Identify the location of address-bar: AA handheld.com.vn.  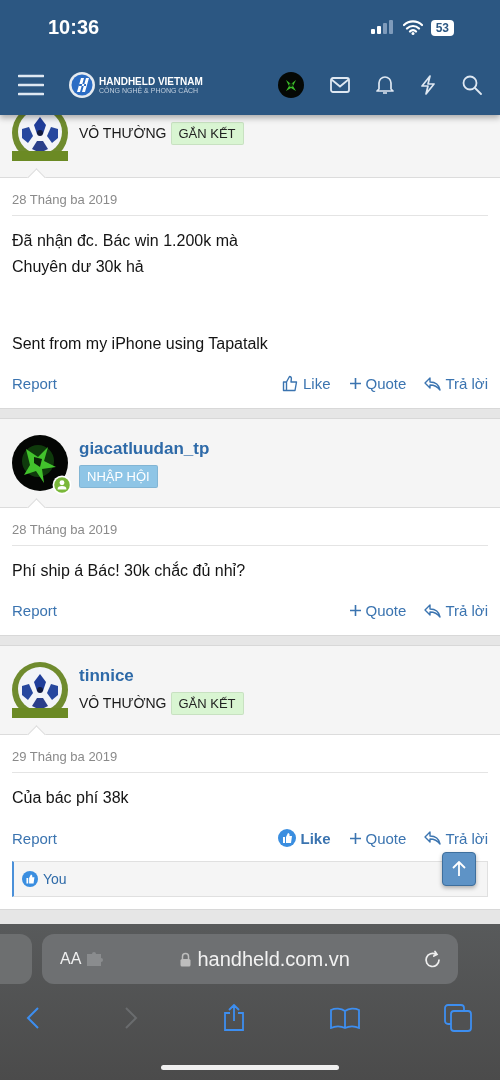
(250, 959).